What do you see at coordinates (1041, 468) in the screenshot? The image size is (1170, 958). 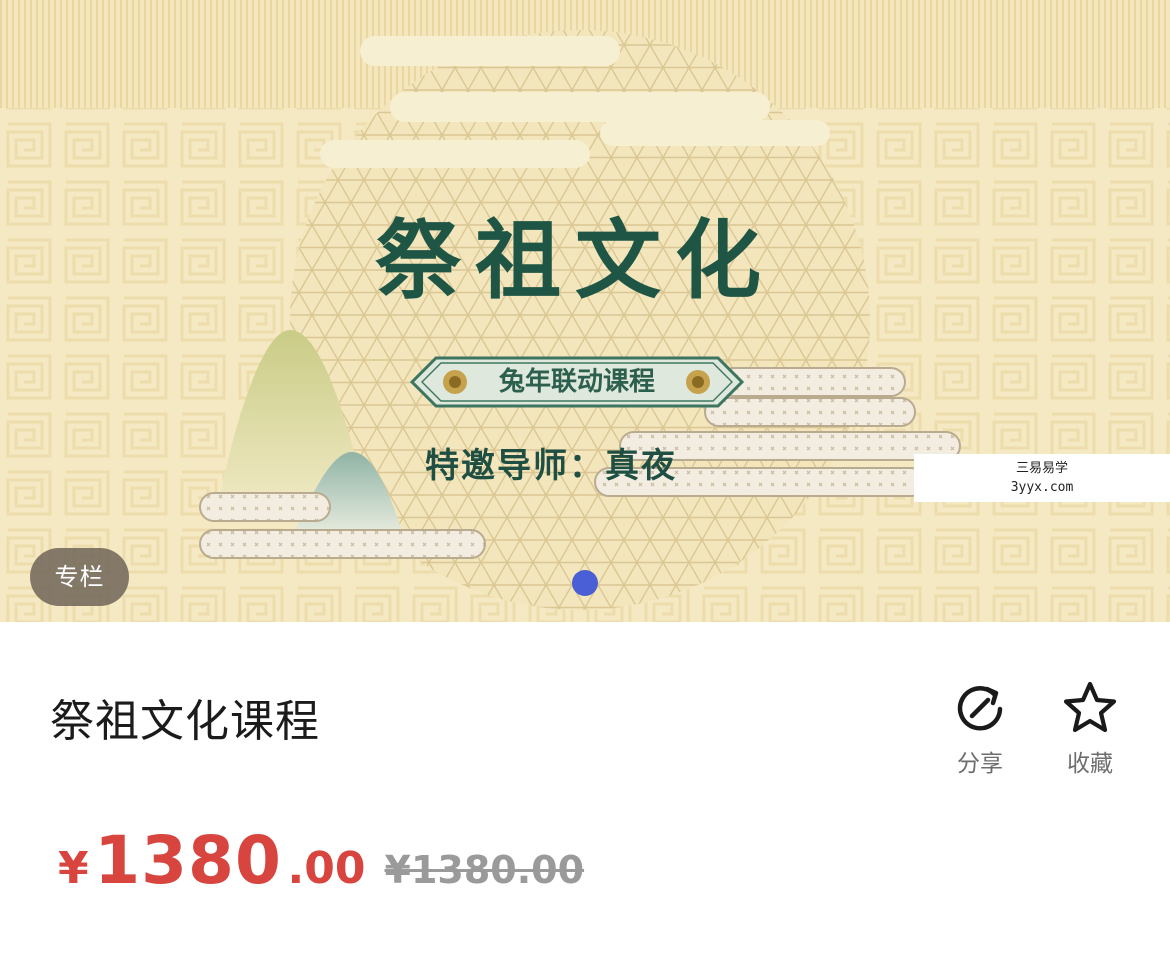 I see `watermark-line-1: 三易易学` at bounding box center [1041, 468].